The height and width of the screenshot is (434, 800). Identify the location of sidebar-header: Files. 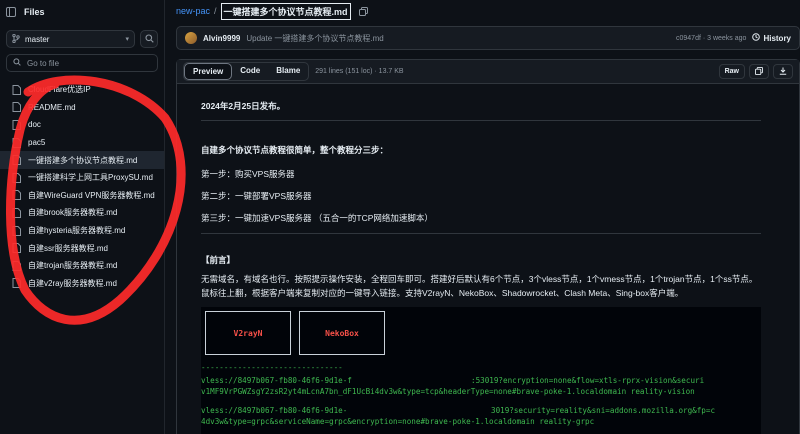
(82, 12).